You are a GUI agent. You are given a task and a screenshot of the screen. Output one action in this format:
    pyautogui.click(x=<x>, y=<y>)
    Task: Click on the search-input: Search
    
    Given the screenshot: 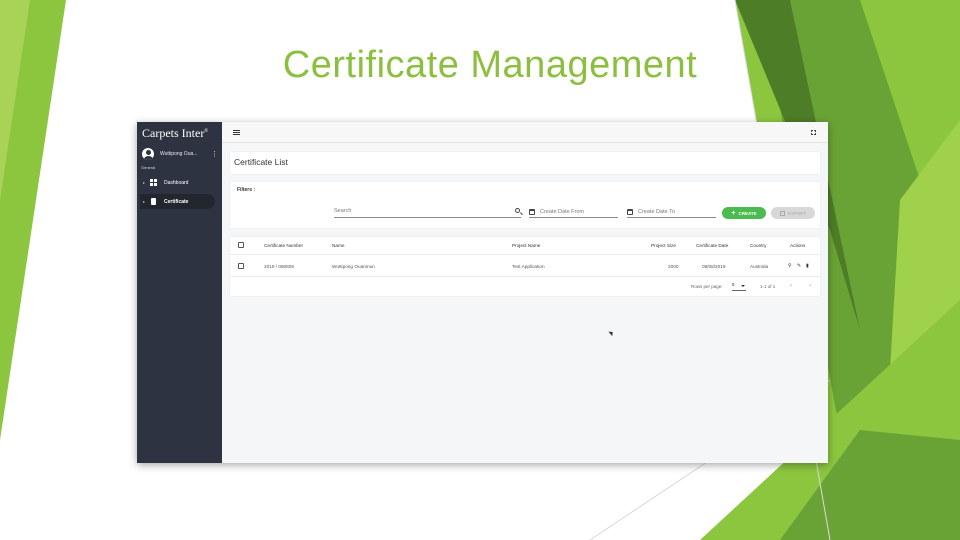 What is the action you would take?
    pyautogui.click(x=427, y=212)
    